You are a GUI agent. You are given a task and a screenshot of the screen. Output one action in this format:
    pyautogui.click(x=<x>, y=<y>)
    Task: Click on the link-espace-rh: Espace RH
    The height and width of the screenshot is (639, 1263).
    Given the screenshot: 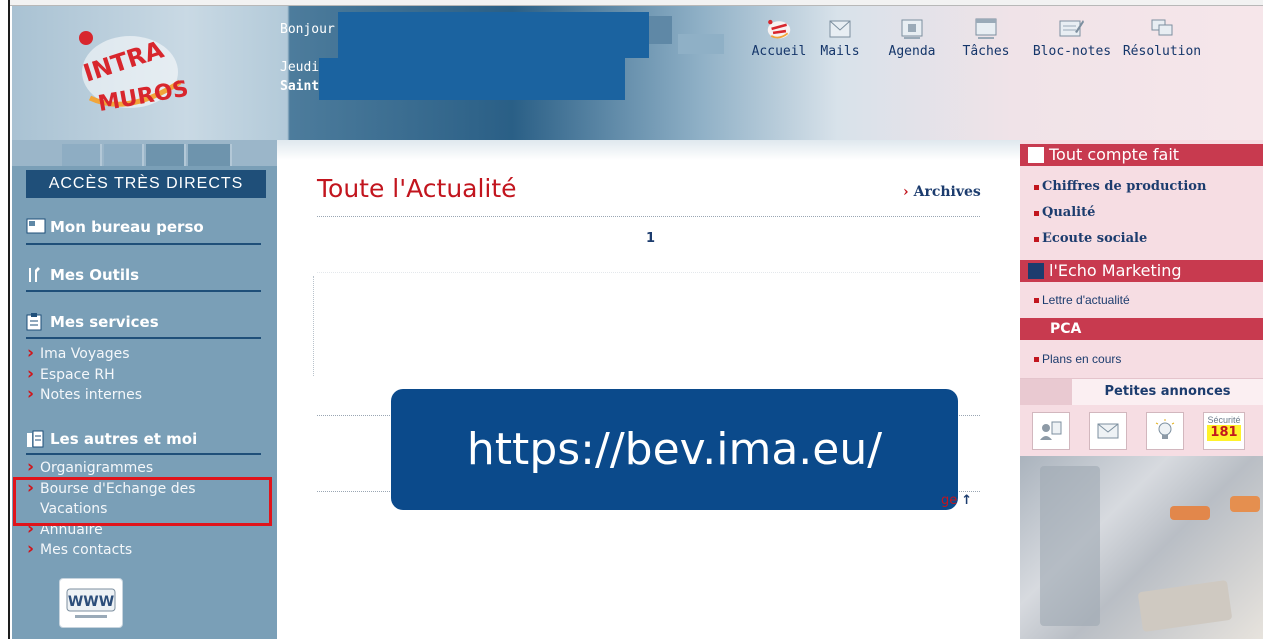 What is the action you would take?
    pyautogui.click(x=84, y=375)
    